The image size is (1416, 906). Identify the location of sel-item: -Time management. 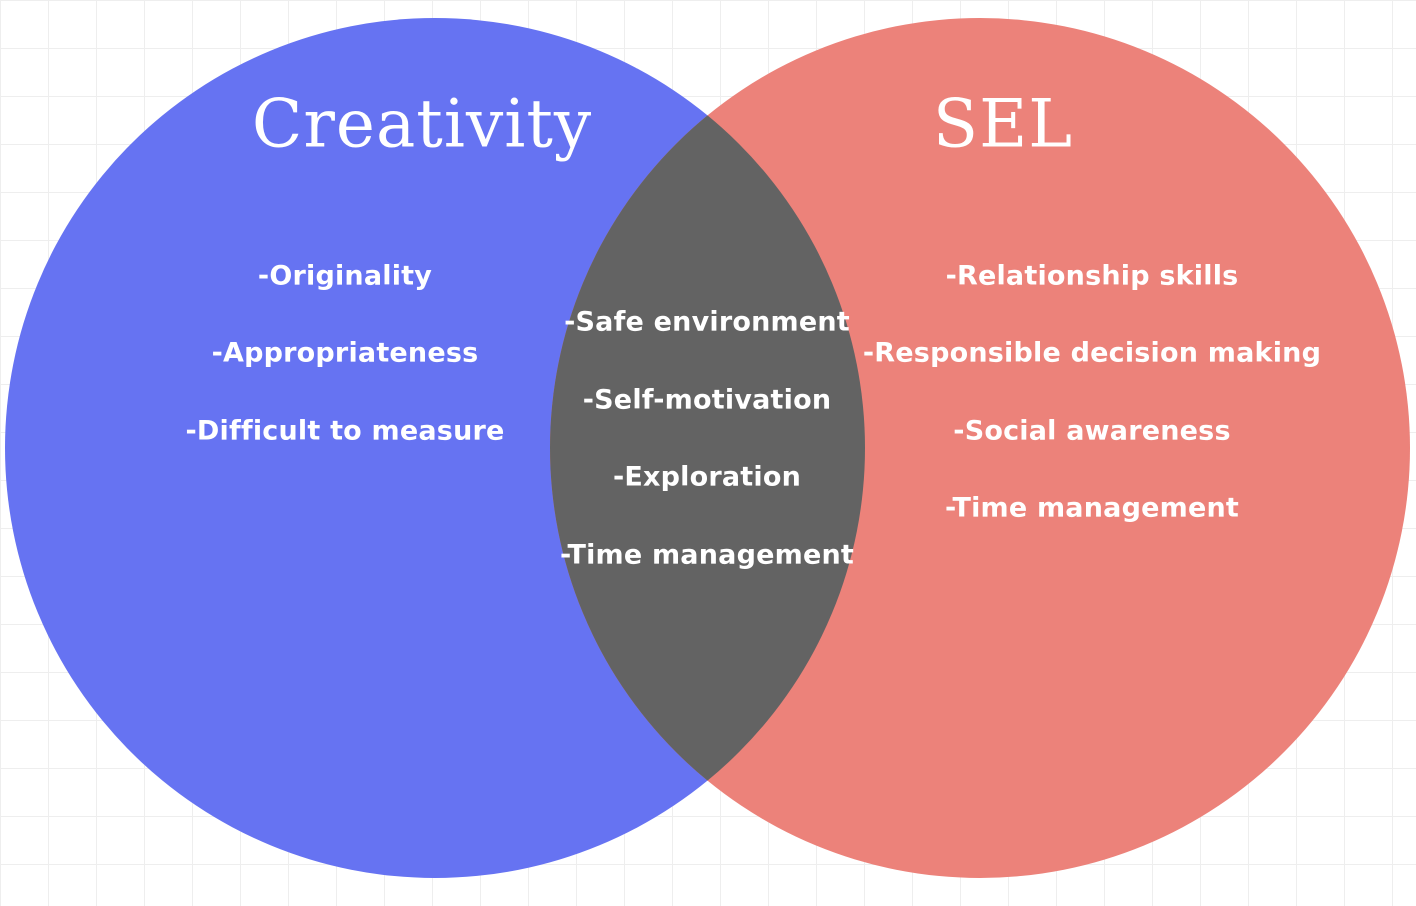
(1092, 508).